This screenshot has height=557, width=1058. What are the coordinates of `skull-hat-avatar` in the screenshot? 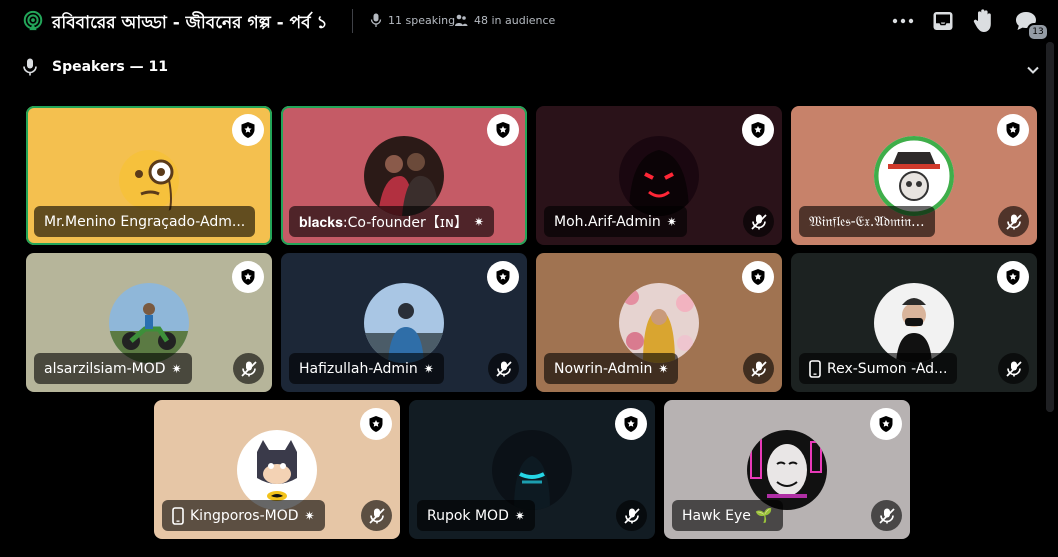 It's located at (914, 175).